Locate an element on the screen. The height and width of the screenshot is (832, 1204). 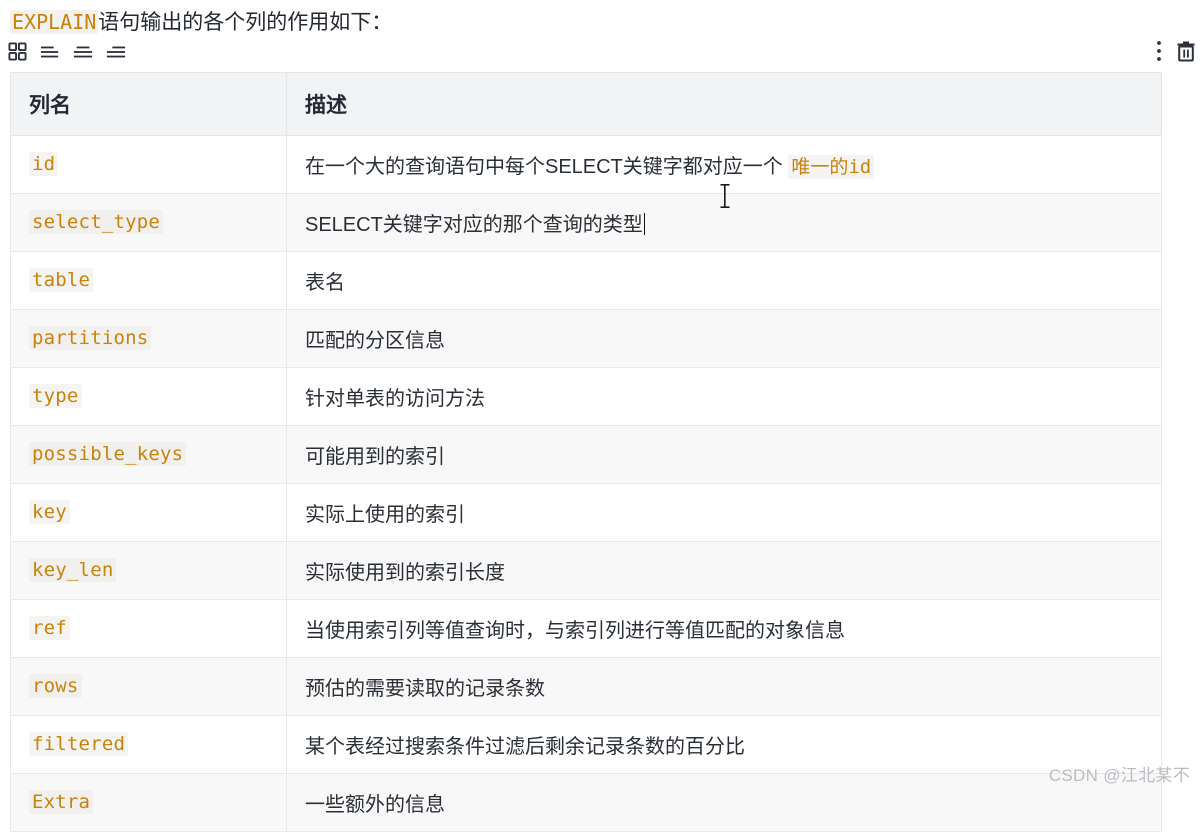
description-text: SELECT关键字对应的那个查询的类型 is located at coordinates (474, 225).